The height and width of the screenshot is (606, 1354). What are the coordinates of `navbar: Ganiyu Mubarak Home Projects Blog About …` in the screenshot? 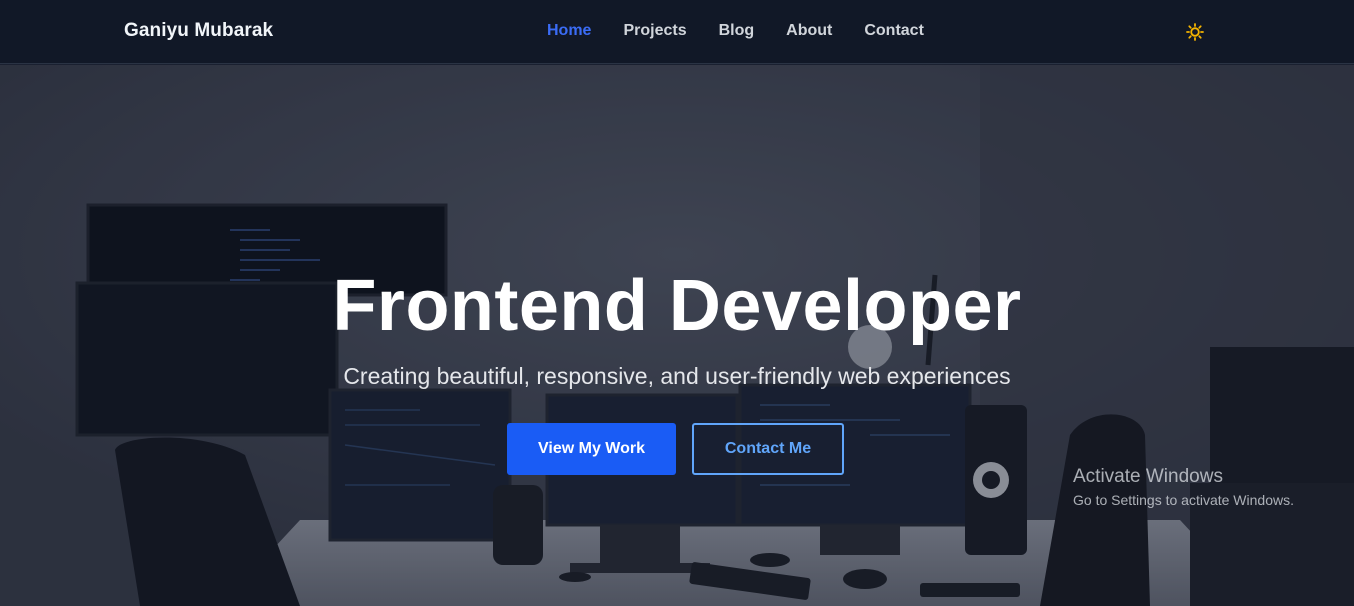 It's located at (677, 32).